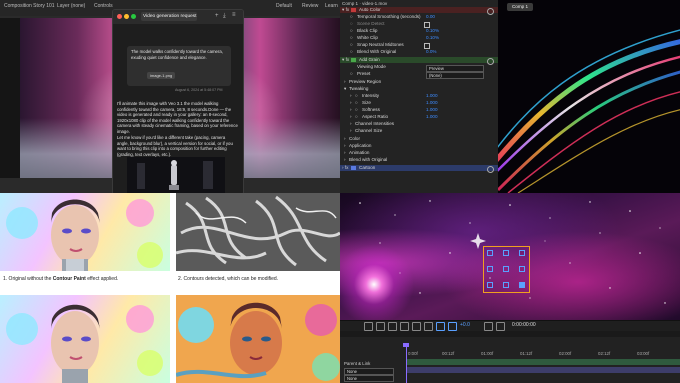 The height and width of the screenshot is (383, 680). What do you see at coordinates (10, 98) in the screenshot?
I see `tools-strip` at bounding box center [10, 98].